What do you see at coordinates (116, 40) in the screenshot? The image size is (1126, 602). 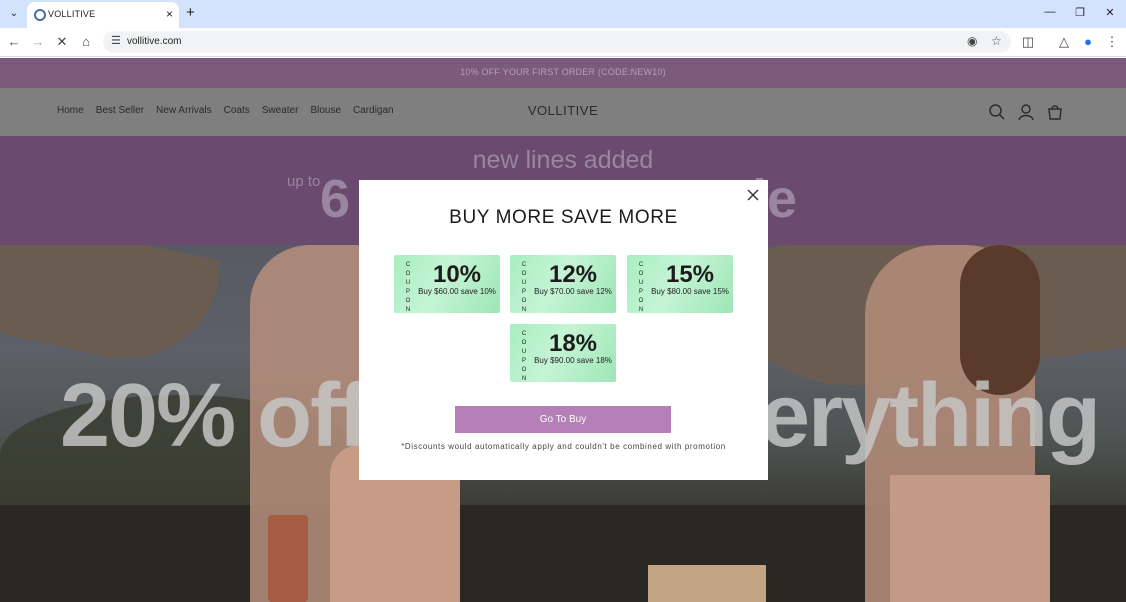 I see `site-info-icon: ☰` at bounding box center [116, 40].